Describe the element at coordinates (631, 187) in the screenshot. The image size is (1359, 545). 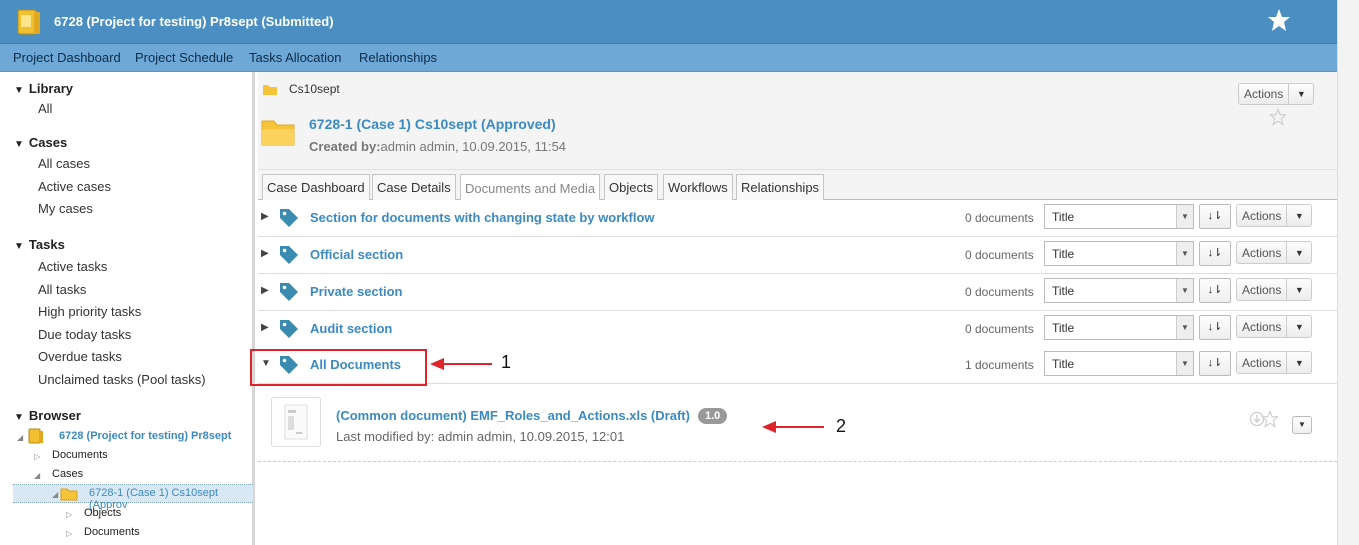
I see `tab-objects: Objects` at that location.